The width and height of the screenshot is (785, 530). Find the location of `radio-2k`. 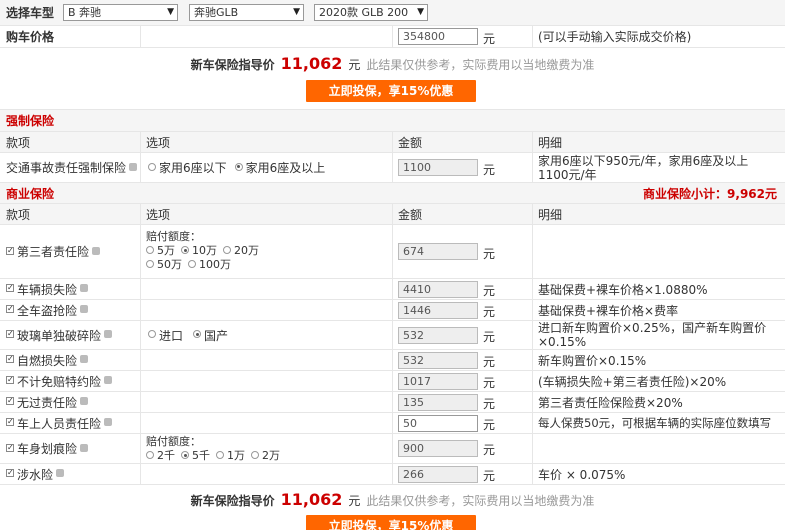

radio-2k is located at coordinates (150, 455).